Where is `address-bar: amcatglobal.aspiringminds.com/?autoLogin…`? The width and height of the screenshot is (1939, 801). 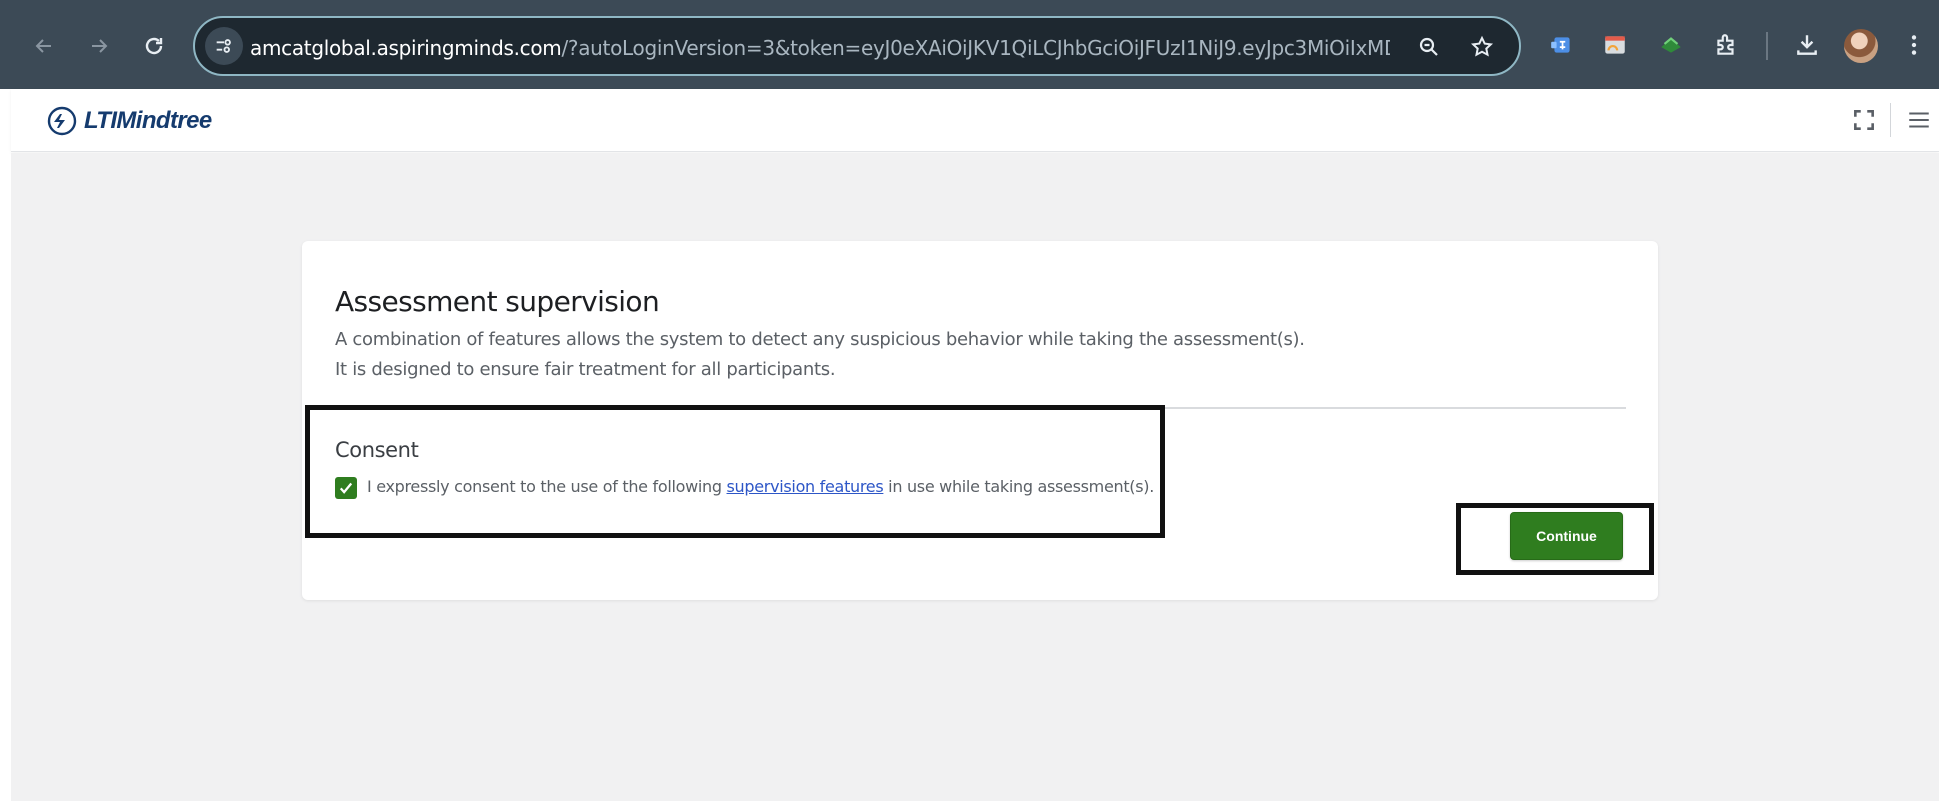
address-bar: amcatglobal.aspiringminds.com/?autoLogin… is located at coordinates (857, 46).